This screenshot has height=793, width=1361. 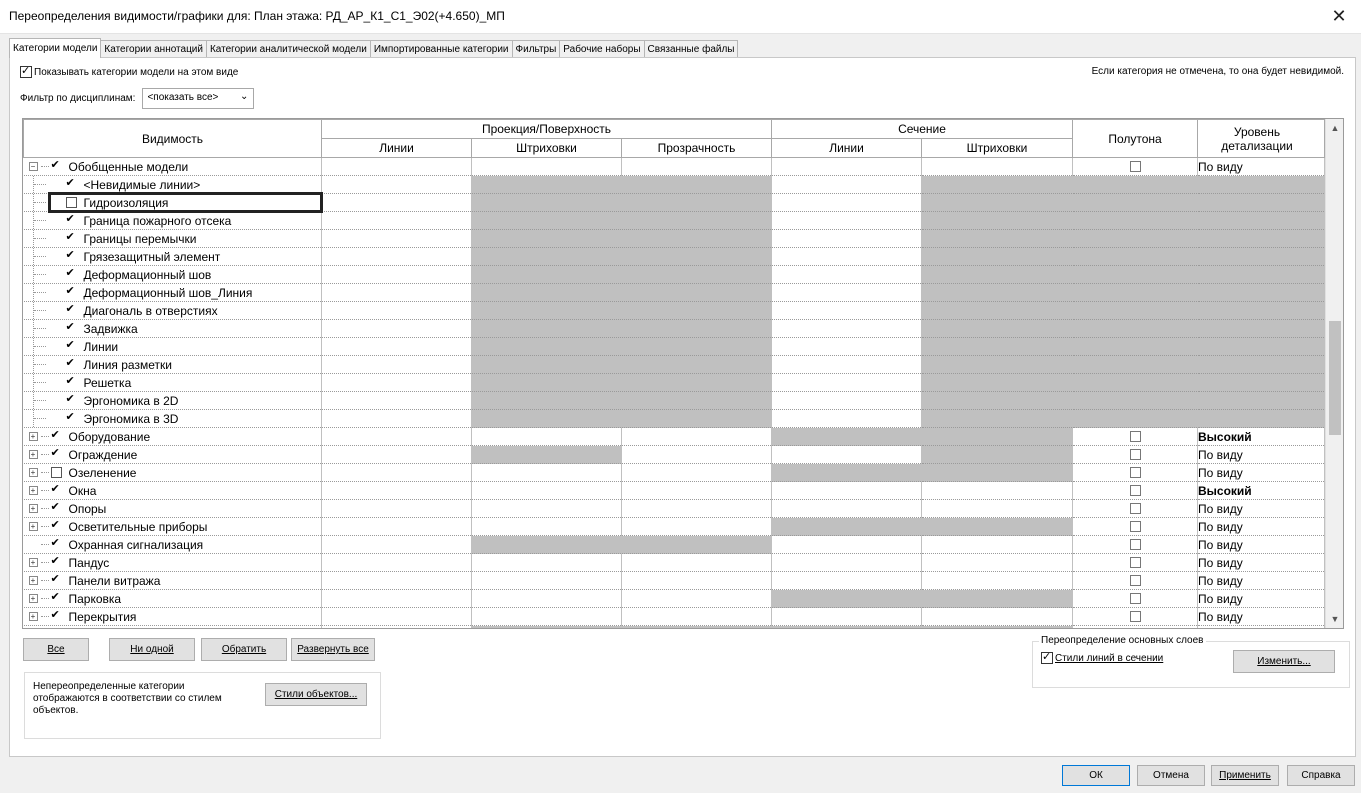 I want to click on table-row: + Окна Высокий, so click(x=674, y=490).